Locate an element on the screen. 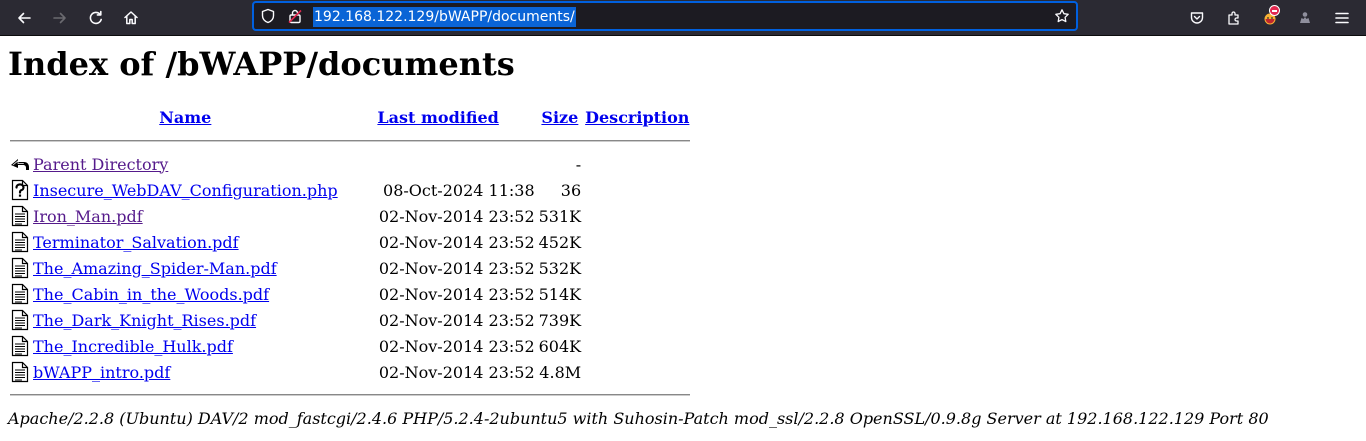 This screenshot has height=441, width=1366. pocket-button is located at coordinates (1197, 18).